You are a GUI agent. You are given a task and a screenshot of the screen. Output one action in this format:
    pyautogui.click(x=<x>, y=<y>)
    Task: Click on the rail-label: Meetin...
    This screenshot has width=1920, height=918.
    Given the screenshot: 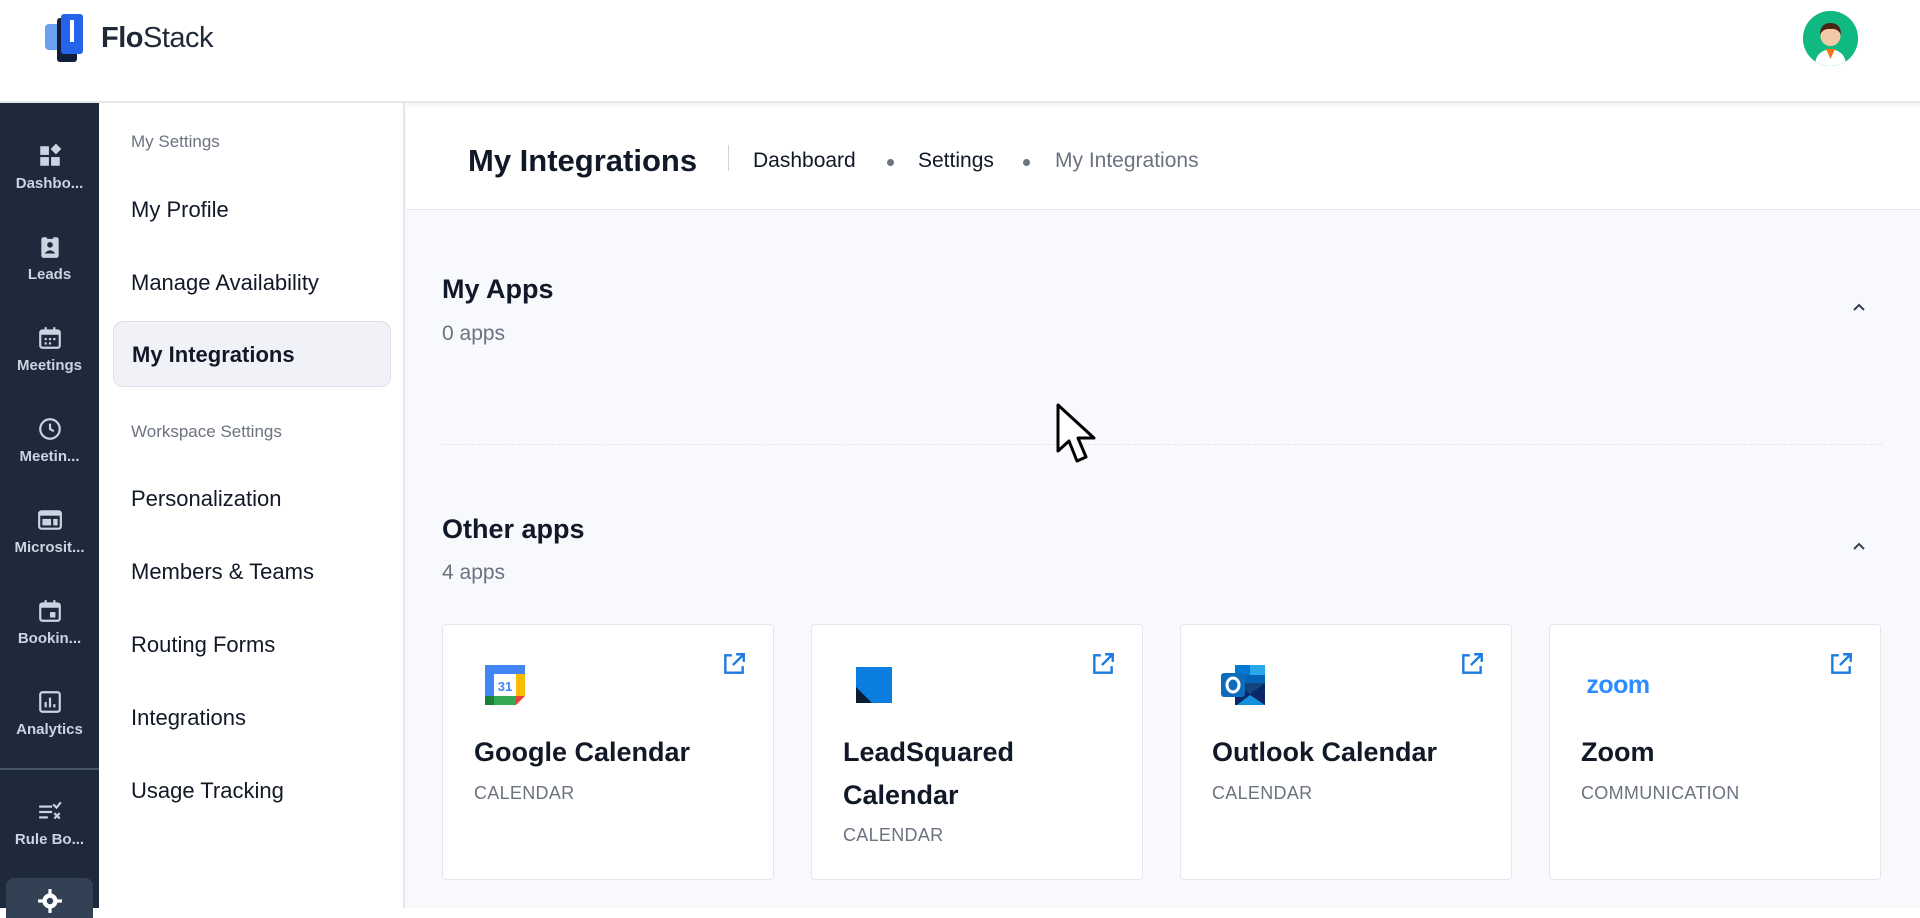 What is the action you would take?
    pyautogui.click(x=49, y=456)
    